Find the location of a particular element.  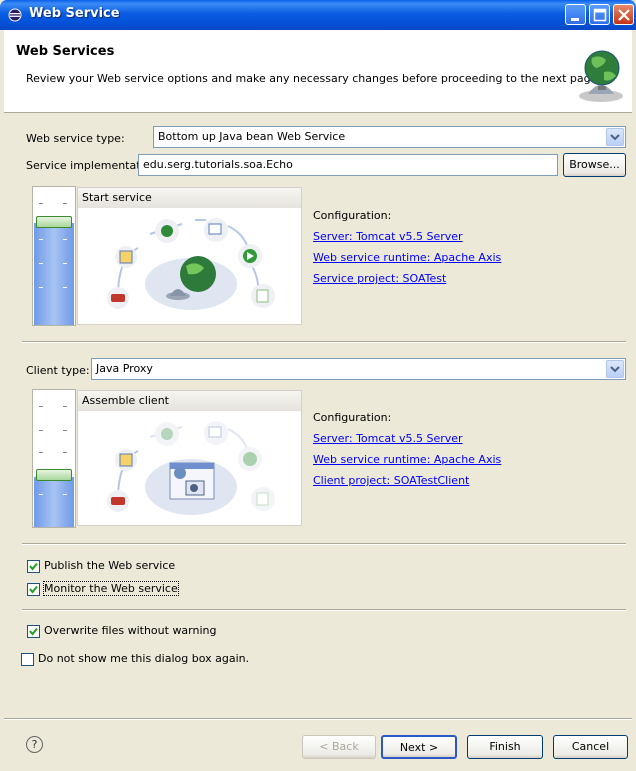

client-runtime-link: Web service runtime: Apache Axis is located at coordinates (407, 459).